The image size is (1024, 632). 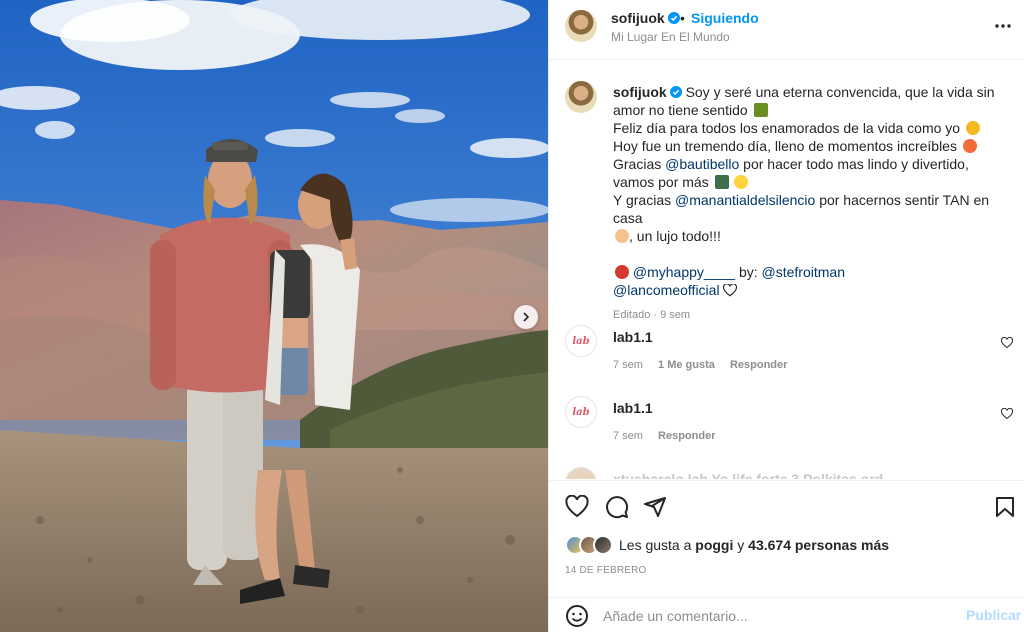 I want to click on add-comment-bar: Publicar, so click(x=786, y=614).